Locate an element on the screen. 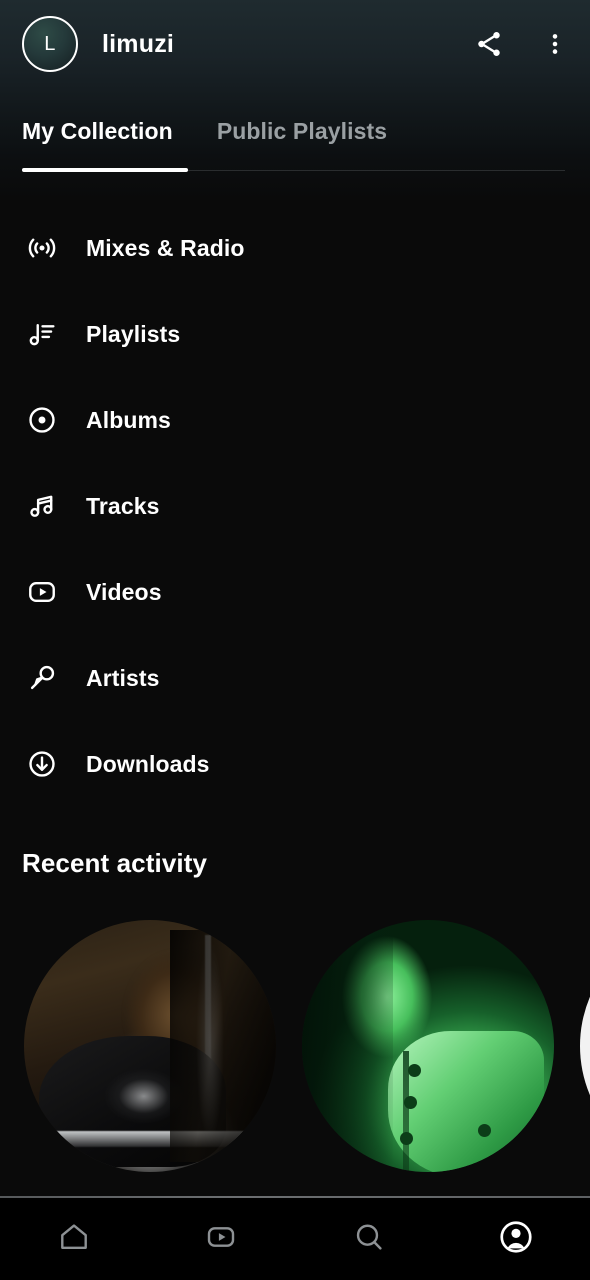 The width and height of the screenshot is (590, 1280). tab-bar: My Collection Public Playlists is located at coordinates (295, 139).